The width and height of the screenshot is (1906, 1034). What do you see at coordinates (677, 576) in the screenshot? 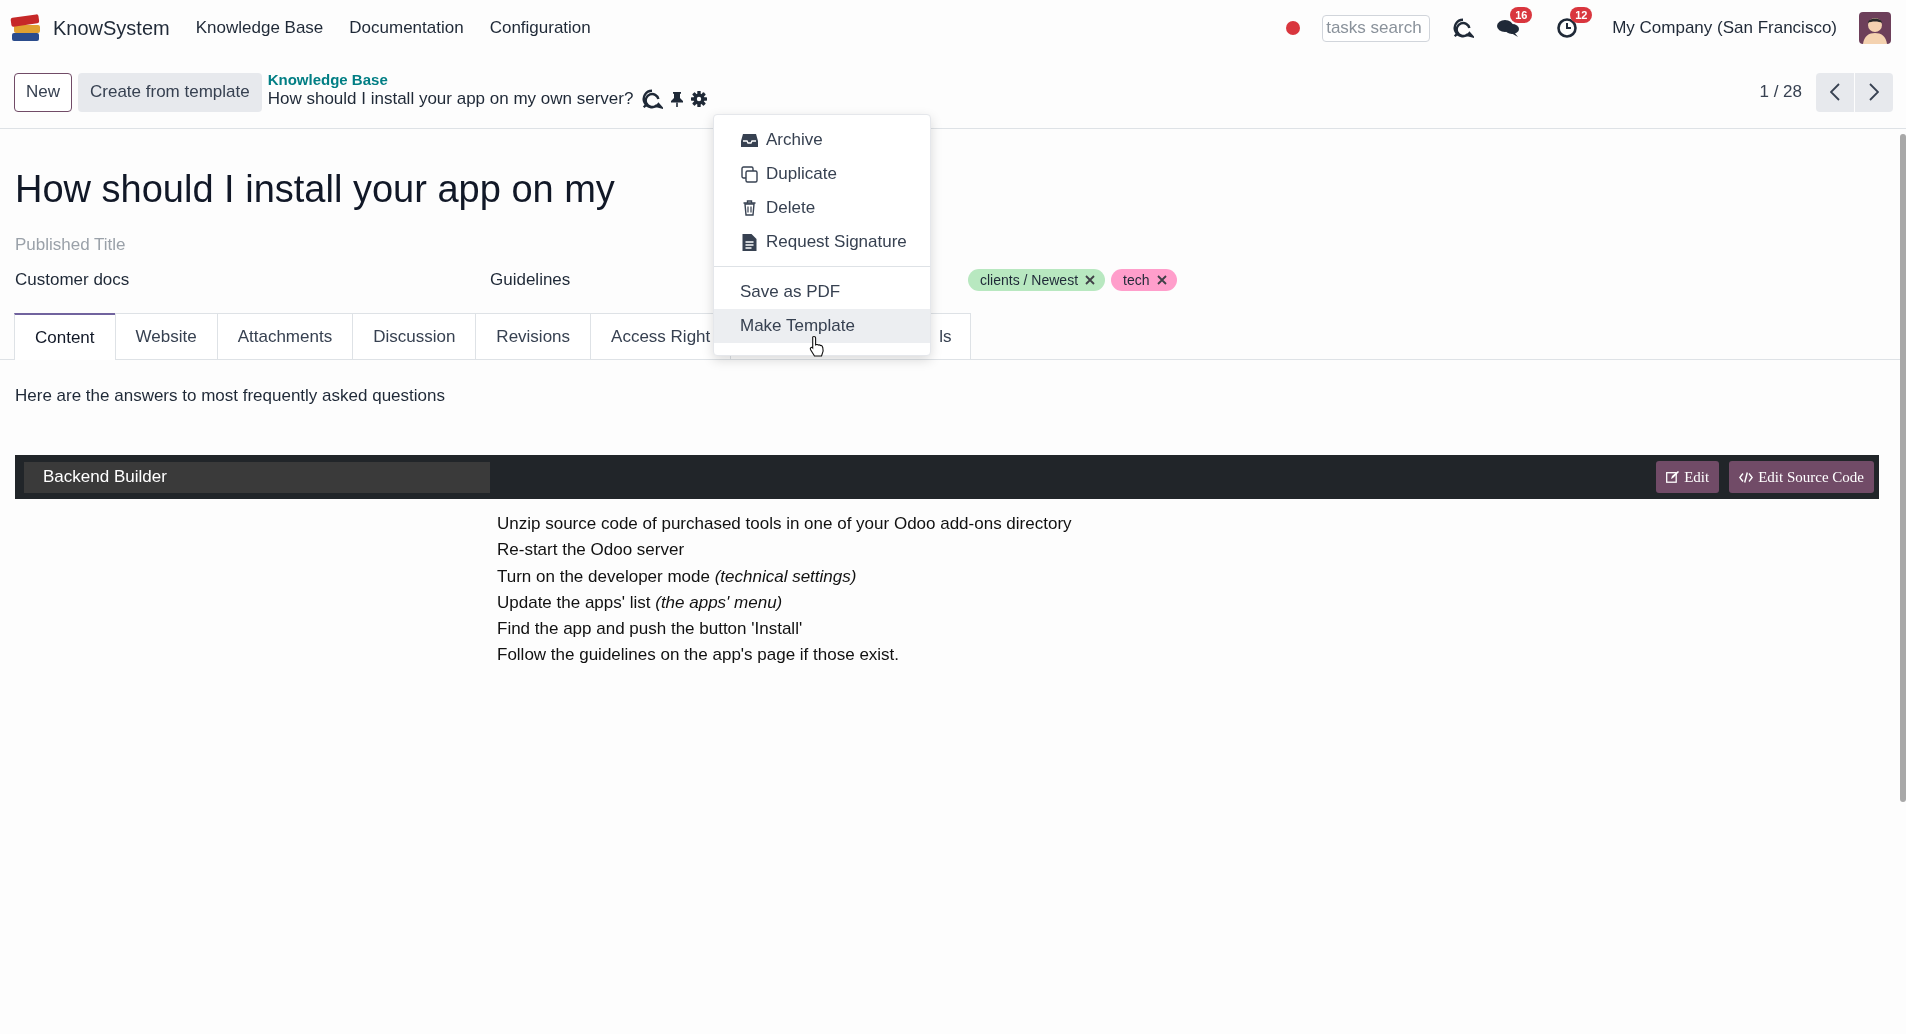
I see `instruction-line: Turn on the developer mode (technical settings)` at bounding box center [677, 576].